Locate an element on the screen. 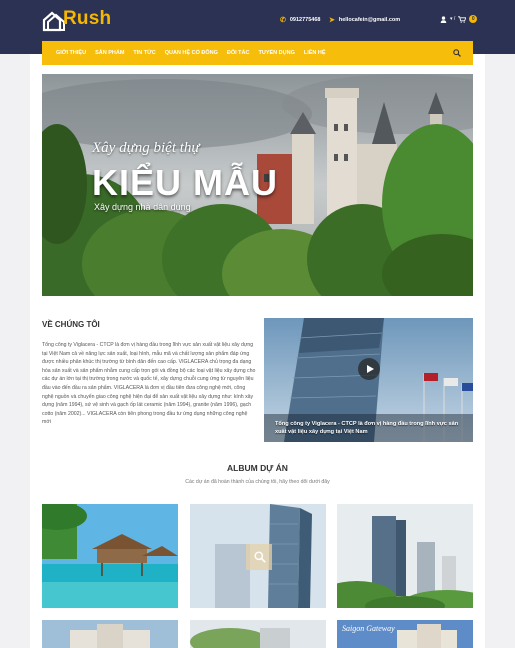 This screenshot has height=648, width=515. nav-item-san-pham: SẢN PHẨM is located at coordinates (109, 53).